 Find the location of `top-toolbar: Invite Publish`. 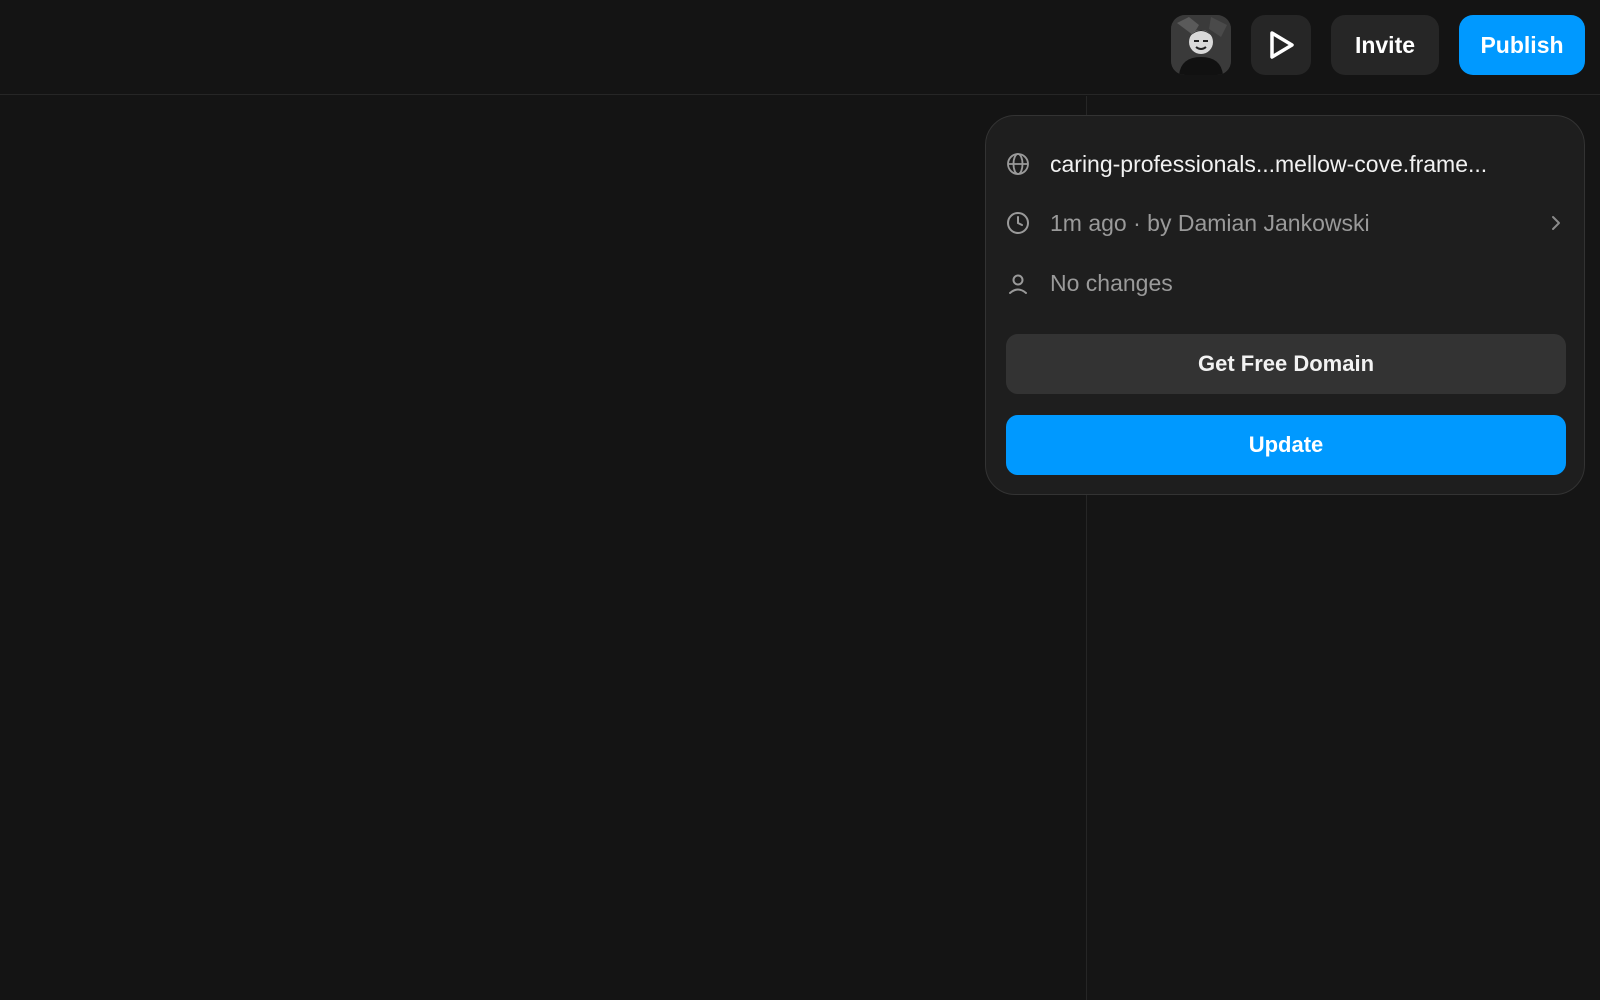

top-toolbar: Invite Publish is located at coordinates (800, 47).